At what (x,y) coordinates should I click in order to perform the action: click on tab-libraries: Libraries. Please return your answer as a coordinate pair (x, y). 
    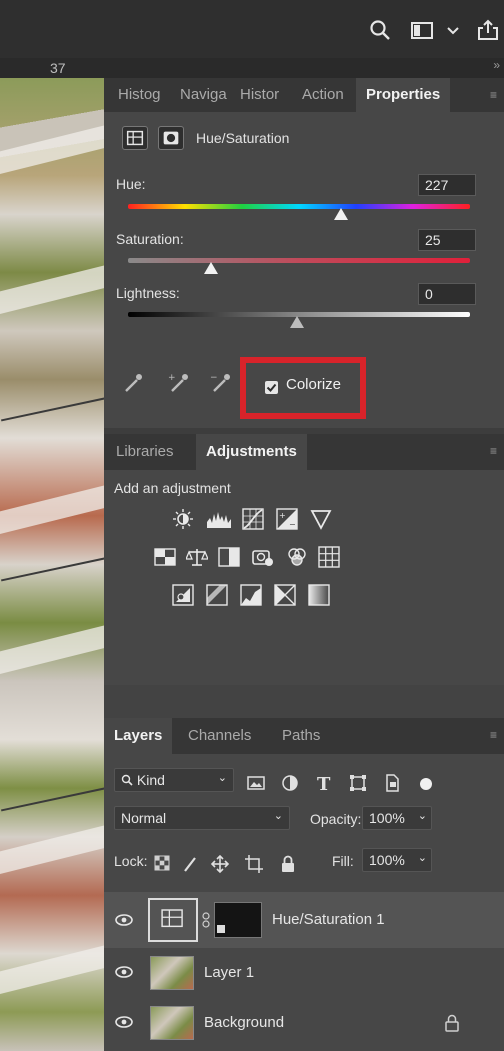
    Looking at the image, I should click on (152, 452).